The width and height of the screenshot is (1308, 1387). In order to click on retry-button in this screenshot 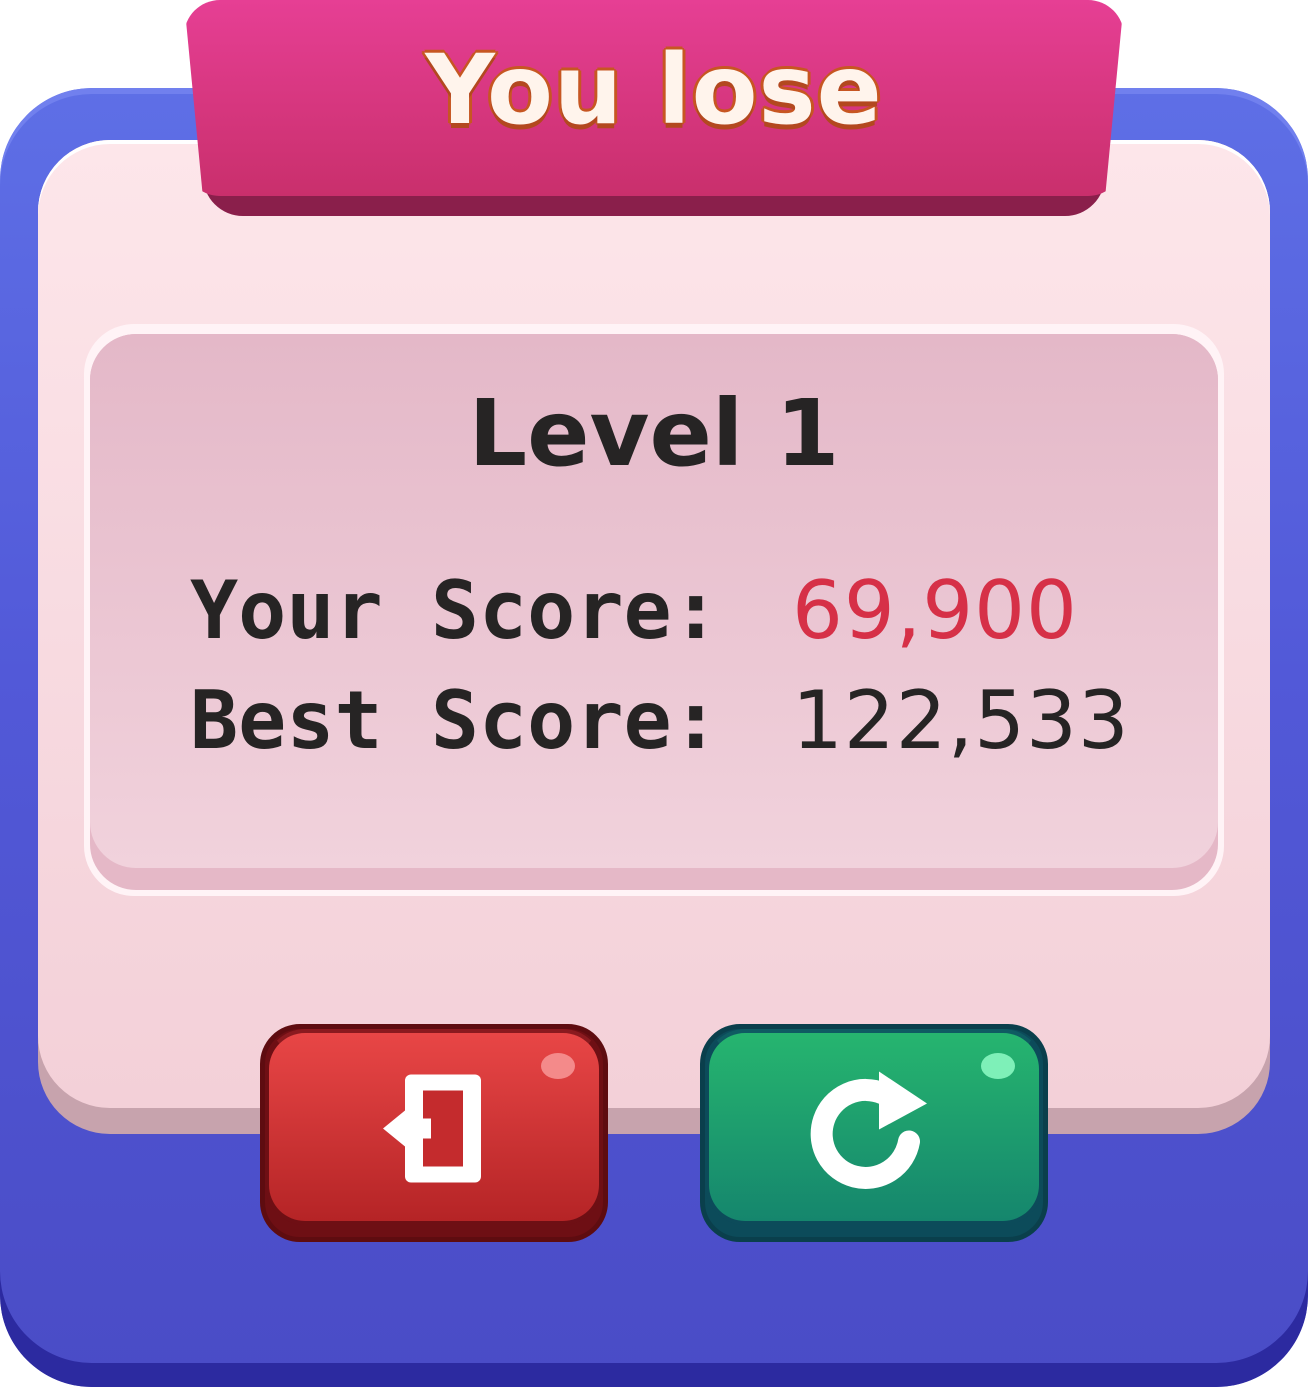, I will do `click(874, 1133)`.